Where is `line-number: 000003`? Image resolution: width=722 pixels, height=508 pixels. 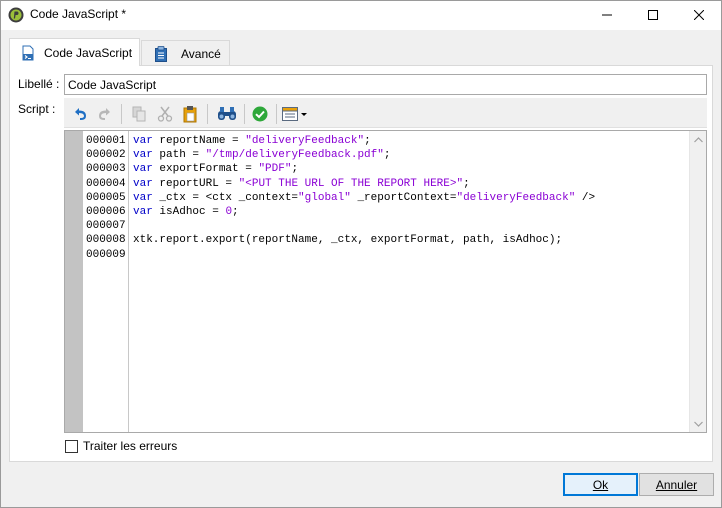 line-number: 000003 is located at coordinates (106, 169).